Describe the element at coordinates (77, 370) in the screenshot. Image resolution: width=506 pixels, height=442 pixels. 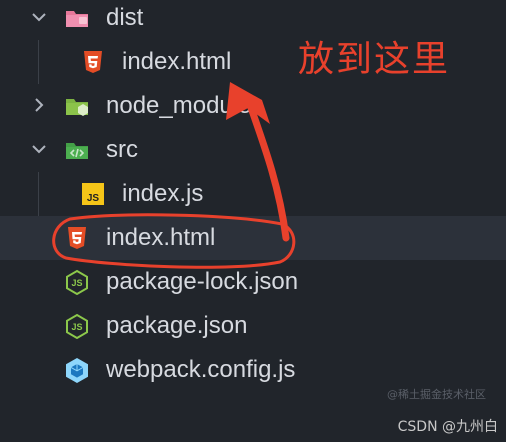
I see `webpack-icon` at that location.